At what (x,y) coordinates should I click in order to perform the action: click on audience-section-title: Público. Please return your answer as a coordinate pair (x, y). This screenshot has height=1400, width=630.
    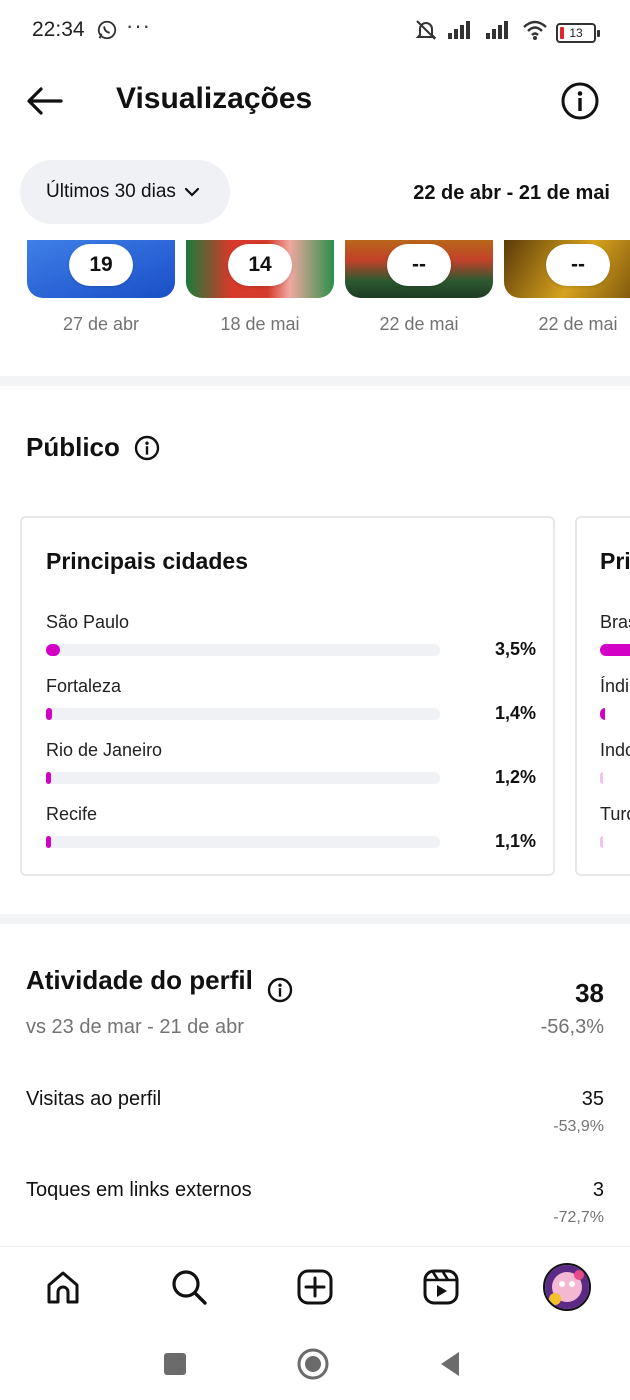
    Looking at the image, I should click on (93, 447).